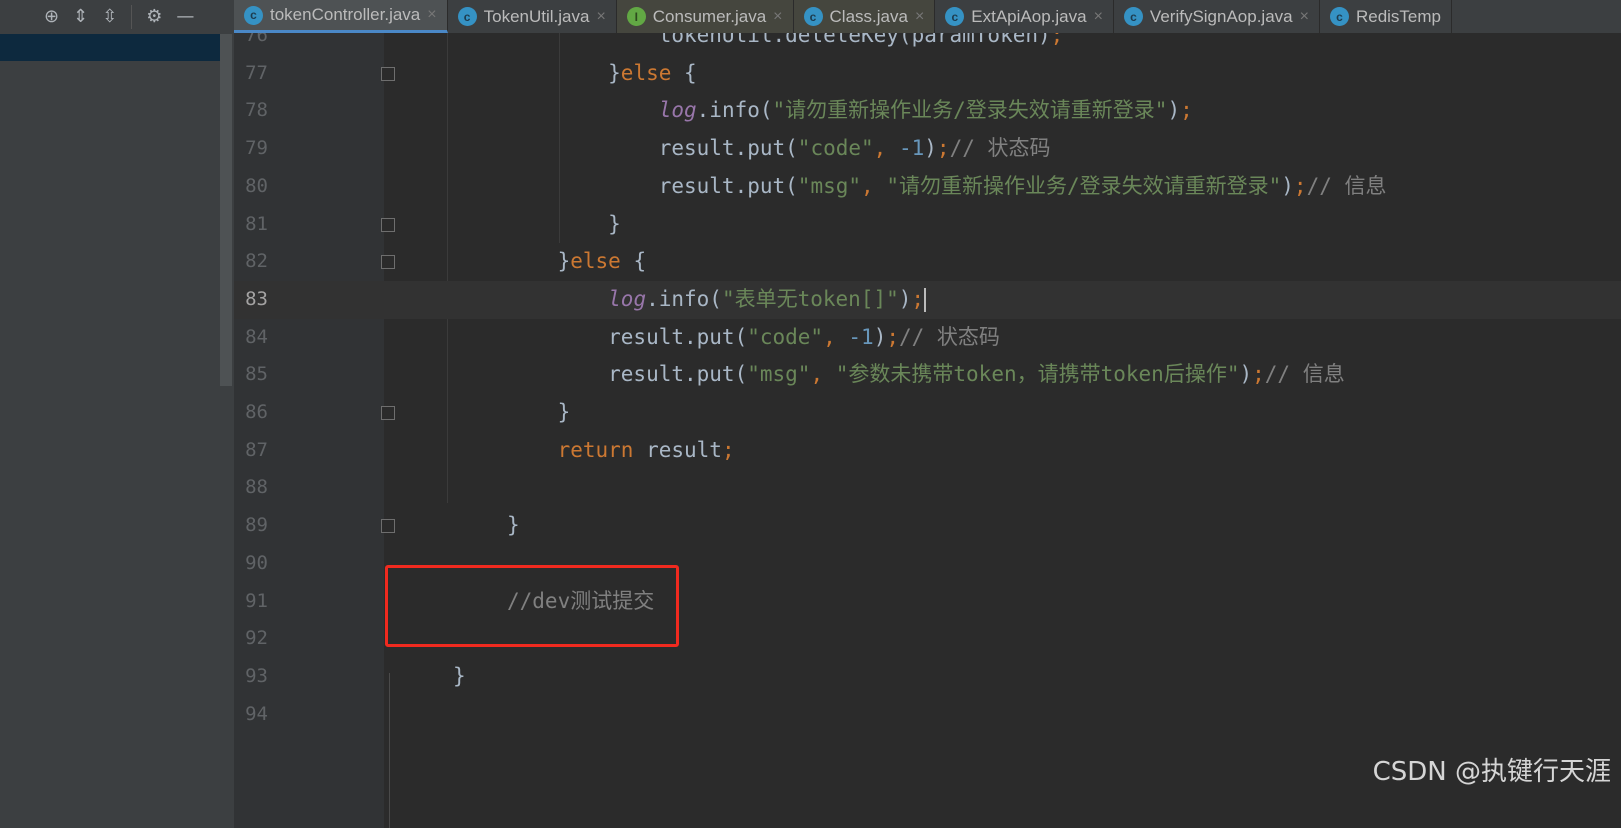  What do you see at coordinates (51, 16) in the screenshot?
I see `locate-icon: ⊕` at bounding box center [51, 16].